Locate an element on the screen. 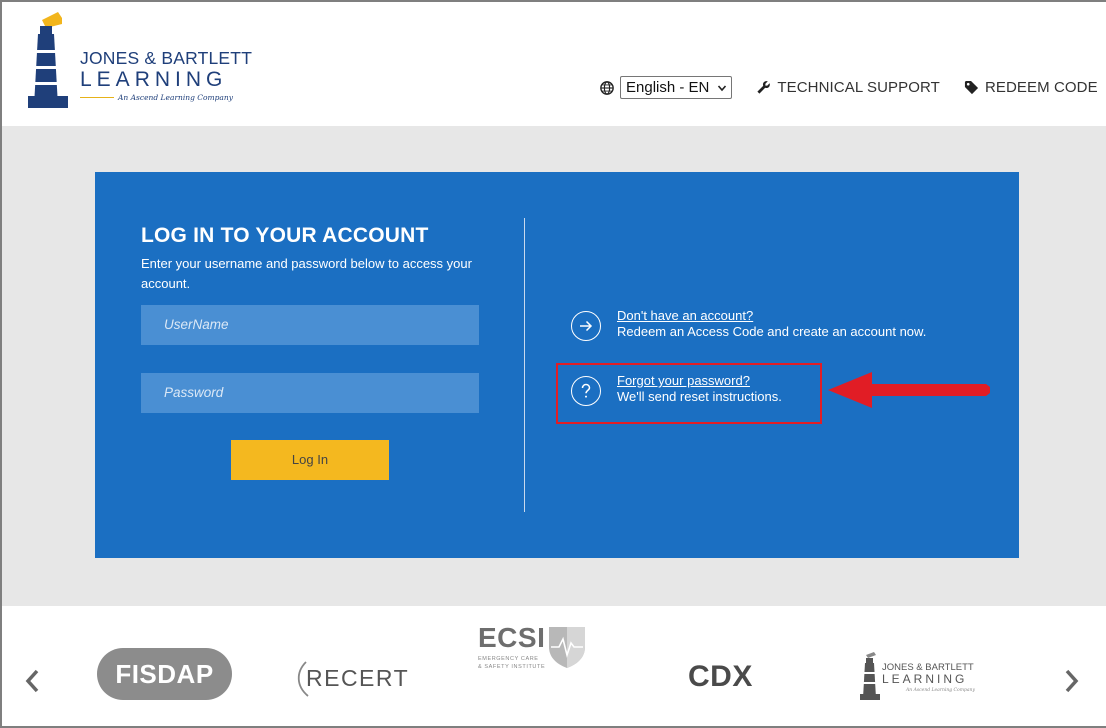 This screenshot has height=728, width=1106. chevron-down-icon is located at coordinates (722, 87).